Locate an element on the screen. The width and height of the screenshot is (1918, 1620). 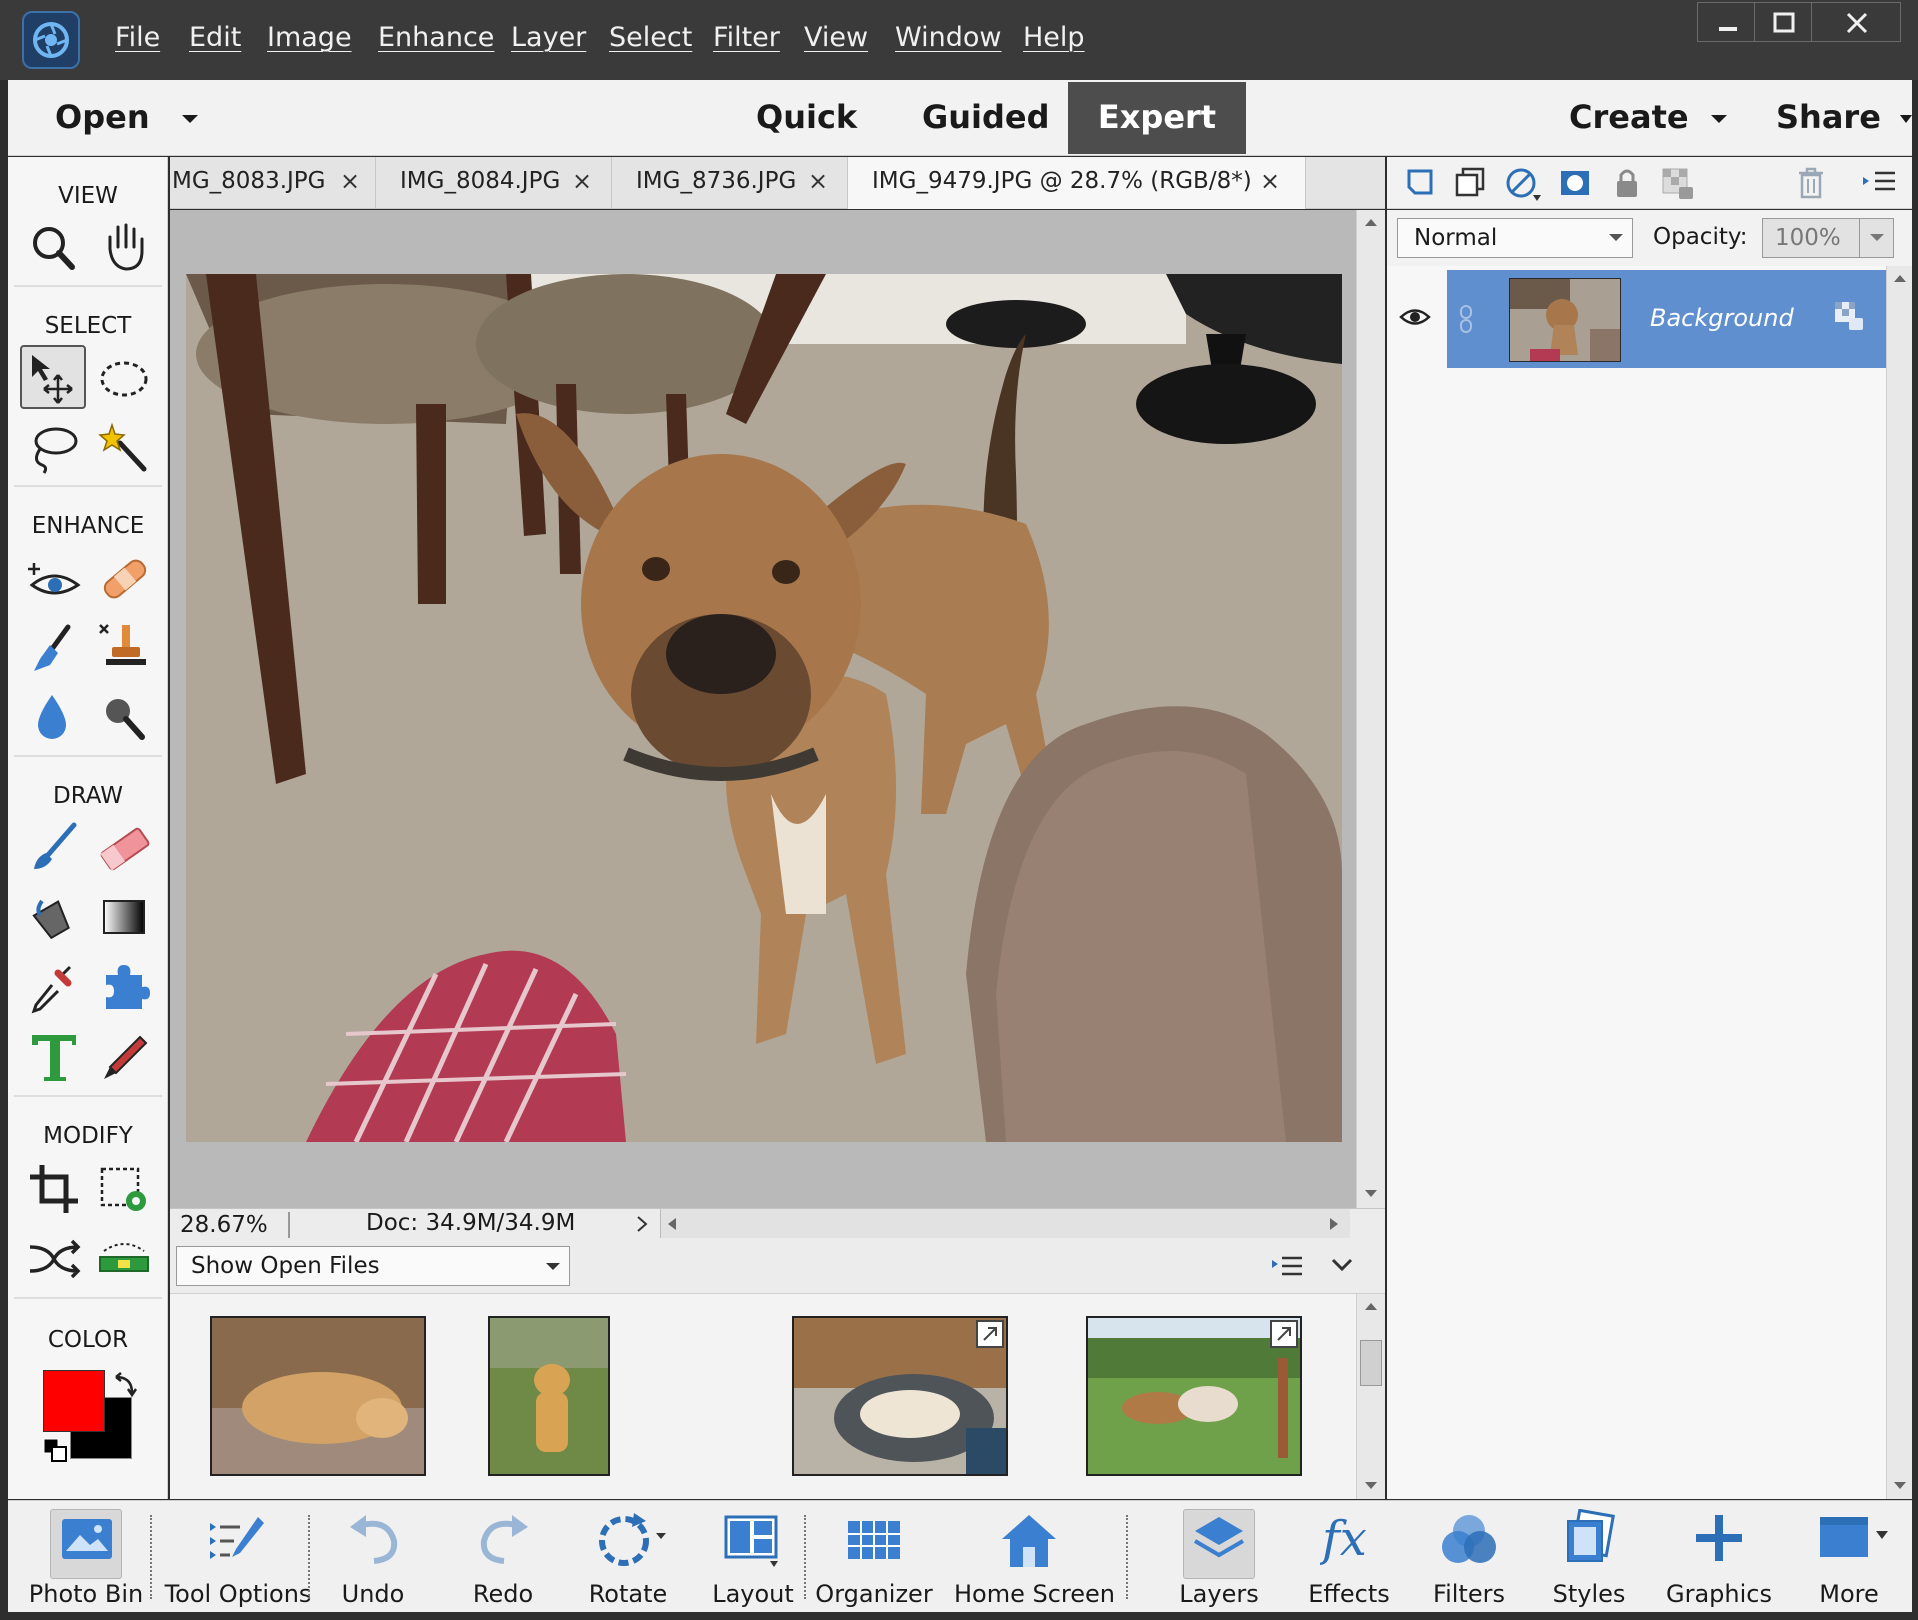
lock-icon is located at coordinates (1627, 183).